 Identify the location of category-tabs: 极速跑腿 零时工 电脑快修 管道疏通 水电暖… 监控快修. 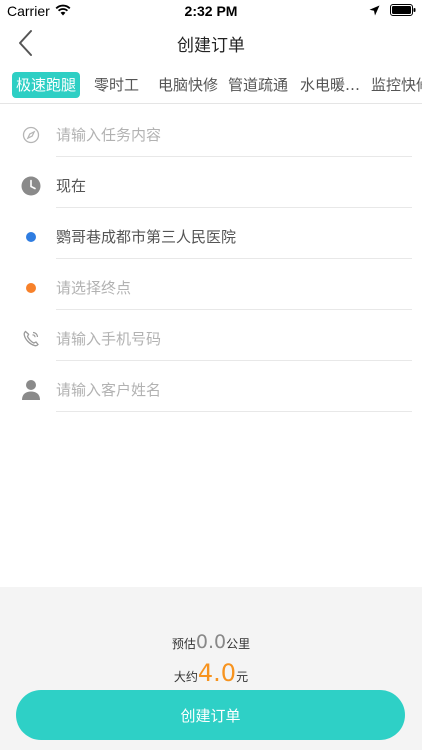
(211, 86).